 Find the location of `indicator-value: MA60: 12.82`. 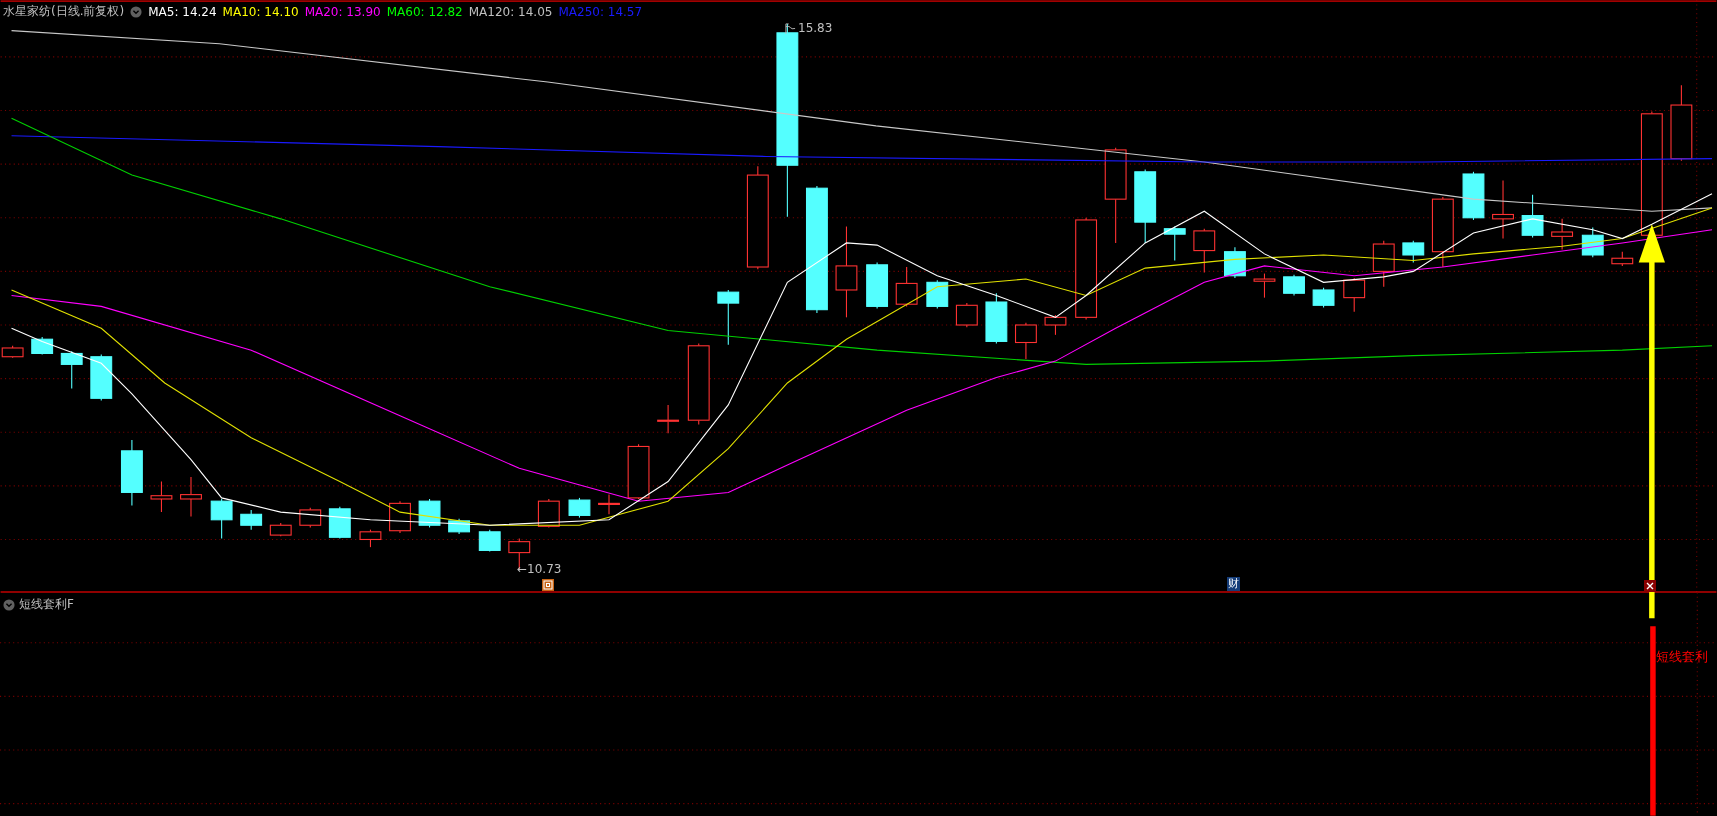

indicator-value: MA60: 12.82 is located at coordinates (424, 11).